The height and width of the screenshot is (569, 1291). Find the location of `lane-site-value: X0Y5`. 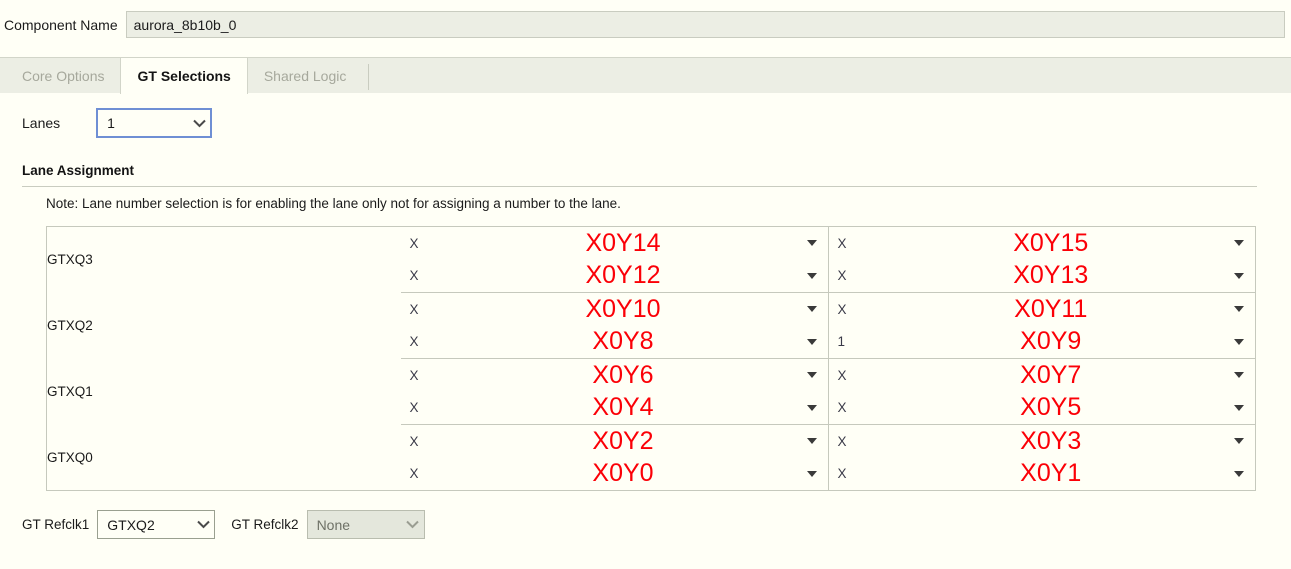

lane-site-value: X0Y5 is located at coordinates (1051, 407).